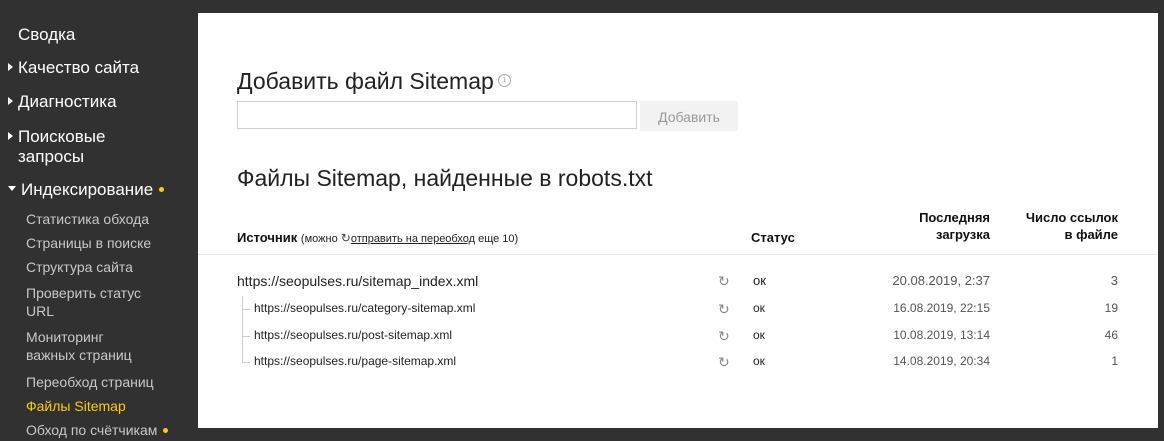  Describe the element at coordinates (1071, 217) in the screenshot. I see `column-header-links-line1: Число ссылок` at that location.